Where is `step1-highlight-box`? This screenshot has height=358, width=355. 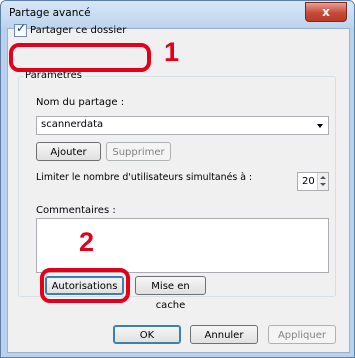 step1-highlight-box is located at coordinates (80, 57).